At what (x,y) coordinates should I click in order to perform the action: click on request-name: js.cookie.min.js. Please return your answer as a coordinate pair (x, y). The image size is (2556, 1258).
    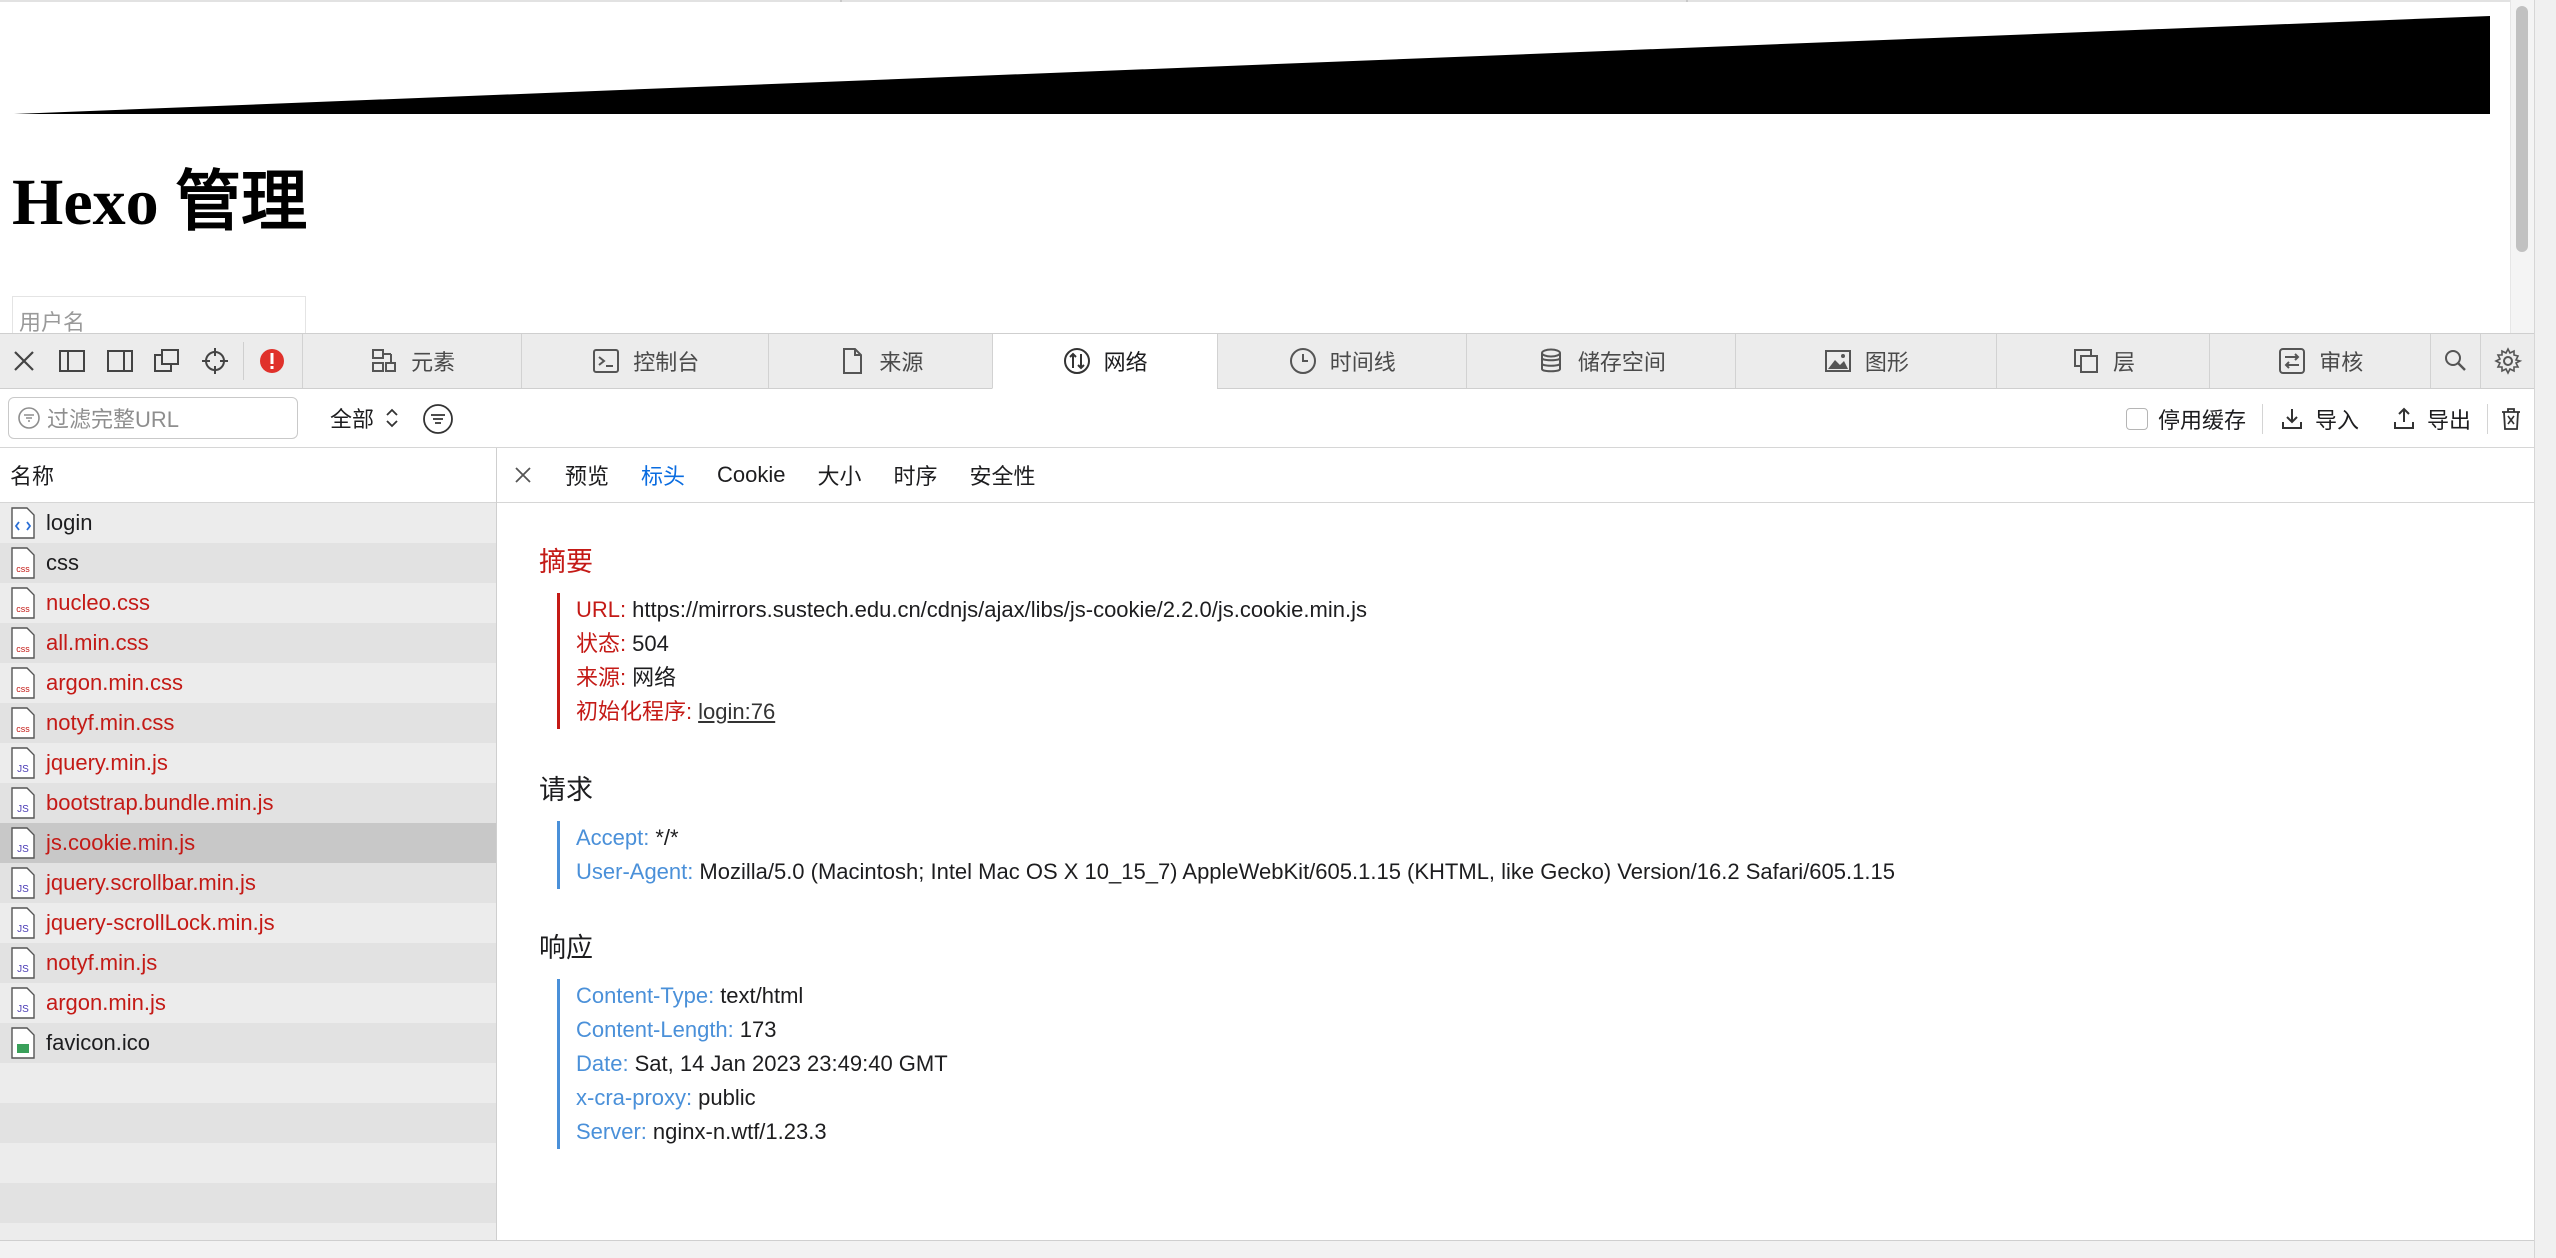
    Looking at the image, I should click on (121, 842).